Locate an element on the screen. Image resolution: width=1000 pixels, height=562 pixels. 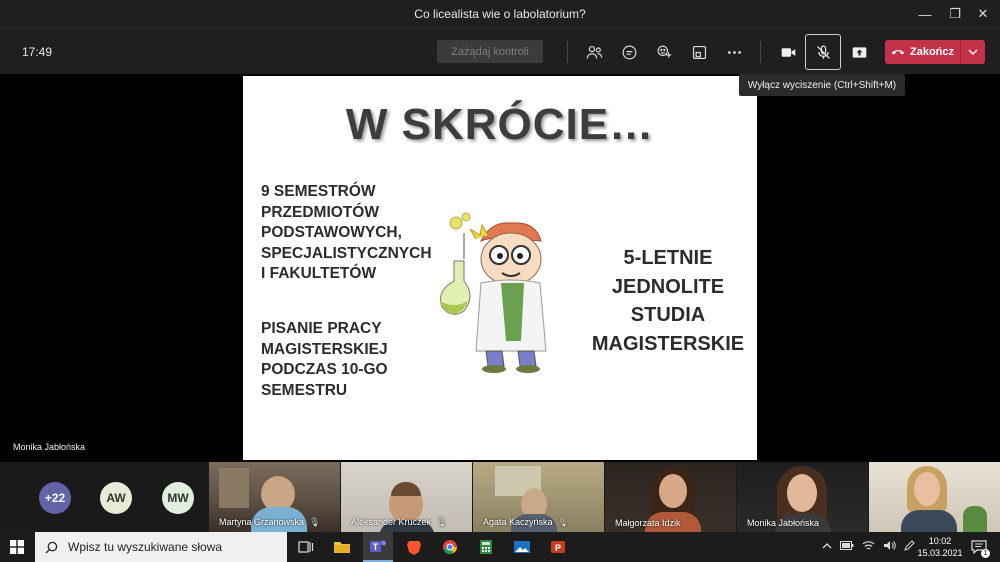
presenter-name-label: Monika Jabłońska is located at coordinates (49, 447).